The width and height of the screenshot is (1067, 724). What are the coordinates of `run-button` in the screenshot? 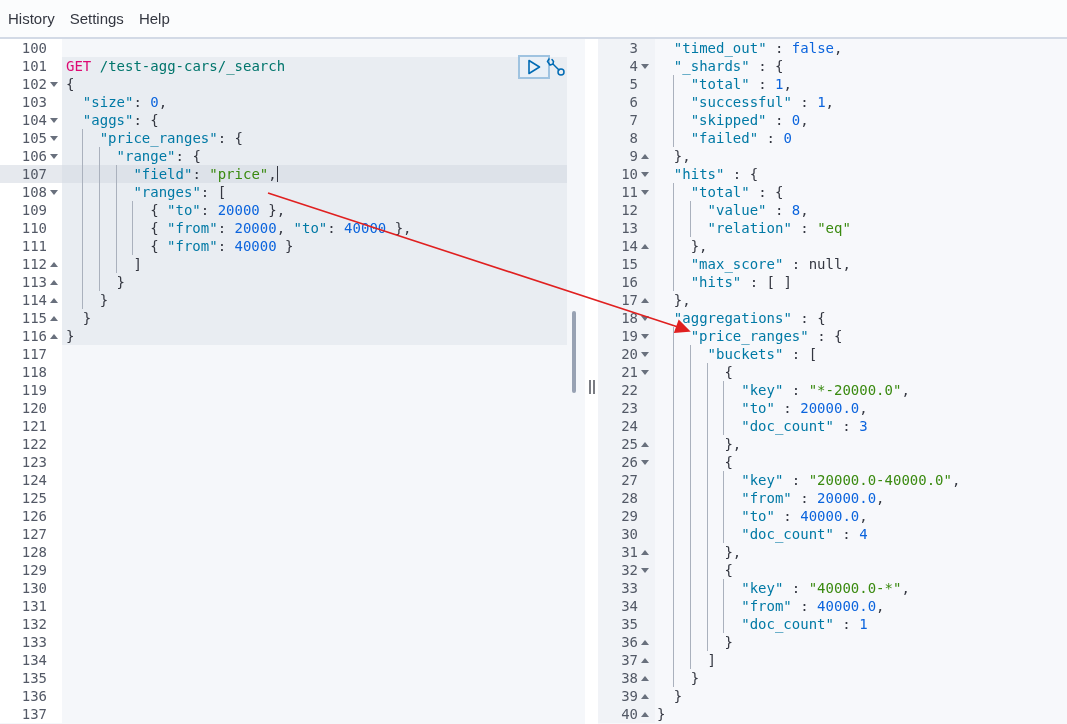 It's located at (534, 67).